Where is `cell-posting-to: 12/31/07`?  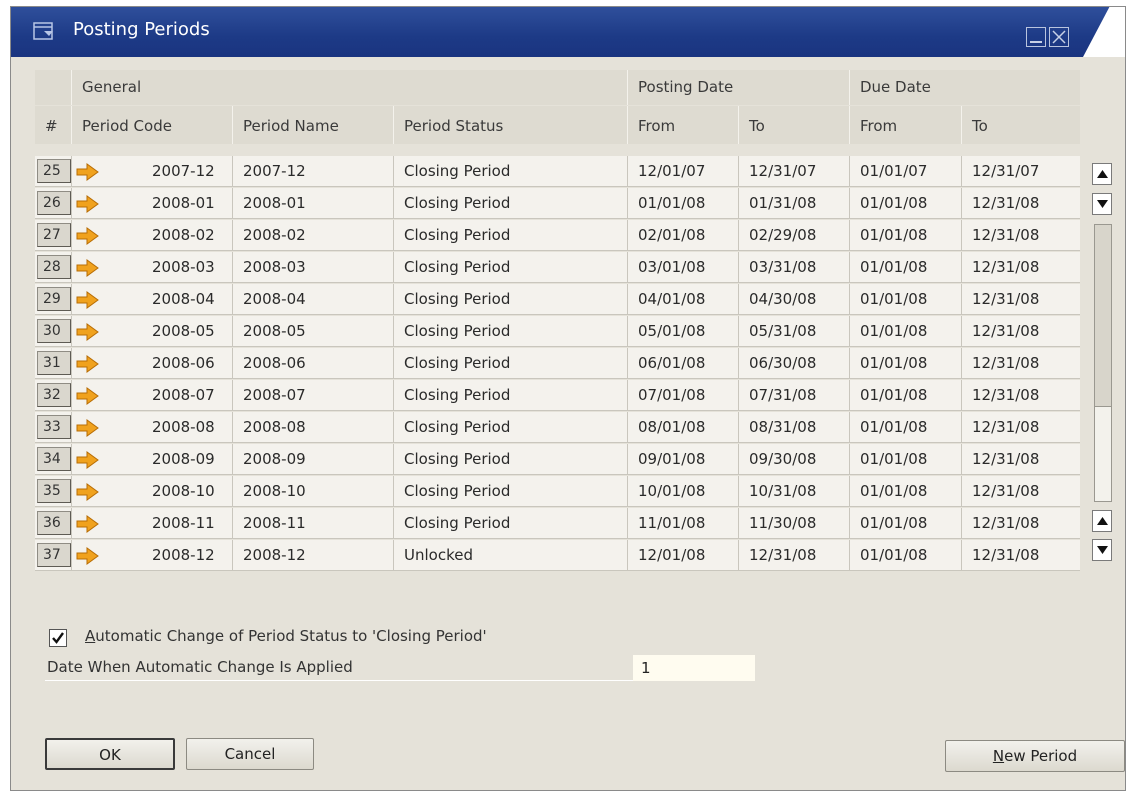 cell-posting-to: 12/31/07 is located at coordinates (794, 171).